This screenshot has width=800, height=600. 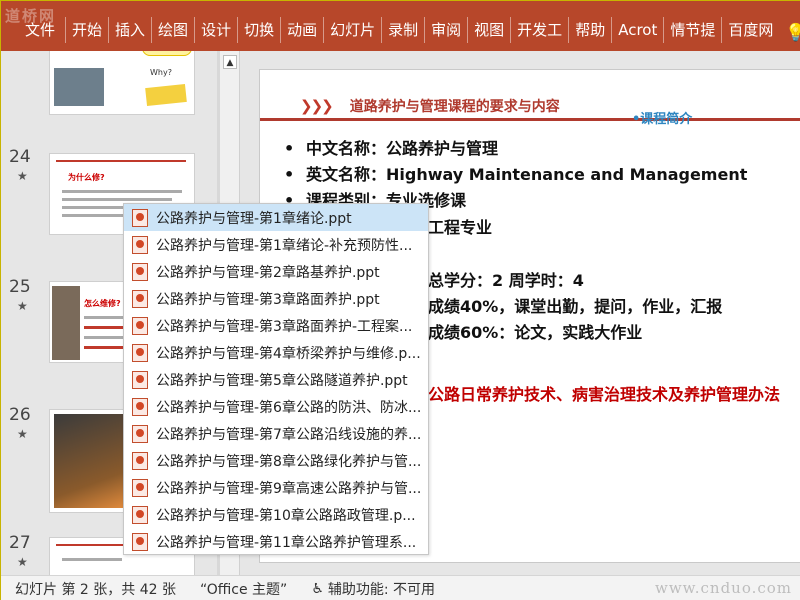 I want to click on slide-thumbnail-23: Why?, so click(x=122, y=83).